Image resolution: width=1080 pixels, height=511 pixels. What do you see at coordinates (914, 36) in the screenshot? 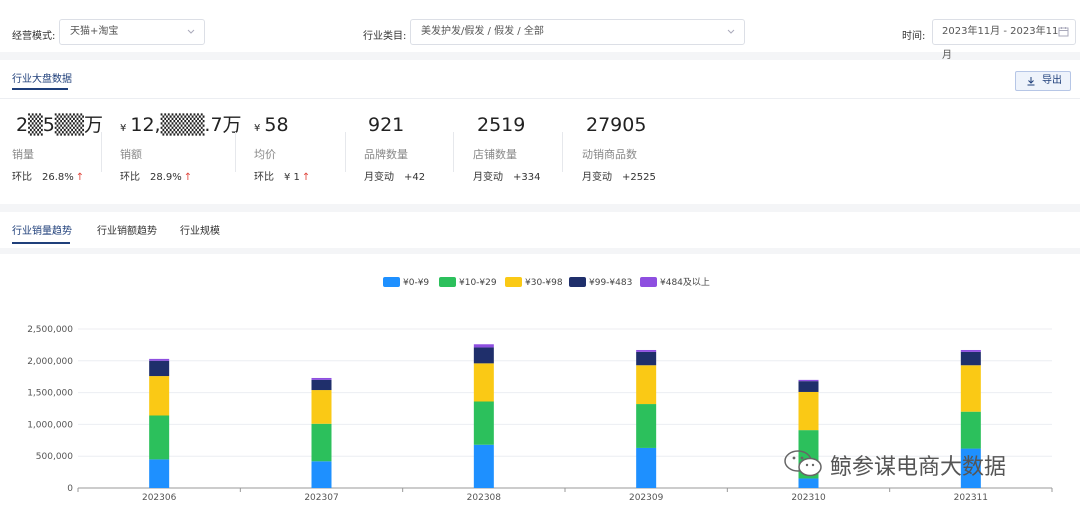
I see `time-label: 时间:` at bounding box center [914, 36].